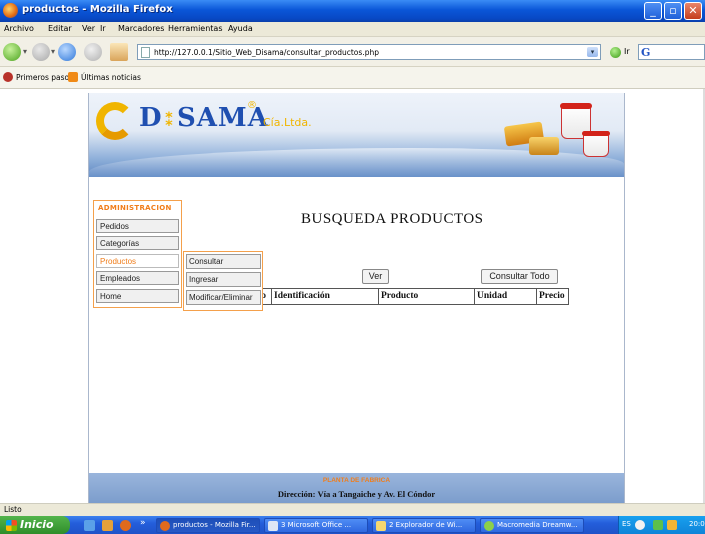 The image size is (705, 534). What do you see at coordinates (8, 77) in the screenshot?
I see `bookmark-icon` at bounding box center [8, 77].